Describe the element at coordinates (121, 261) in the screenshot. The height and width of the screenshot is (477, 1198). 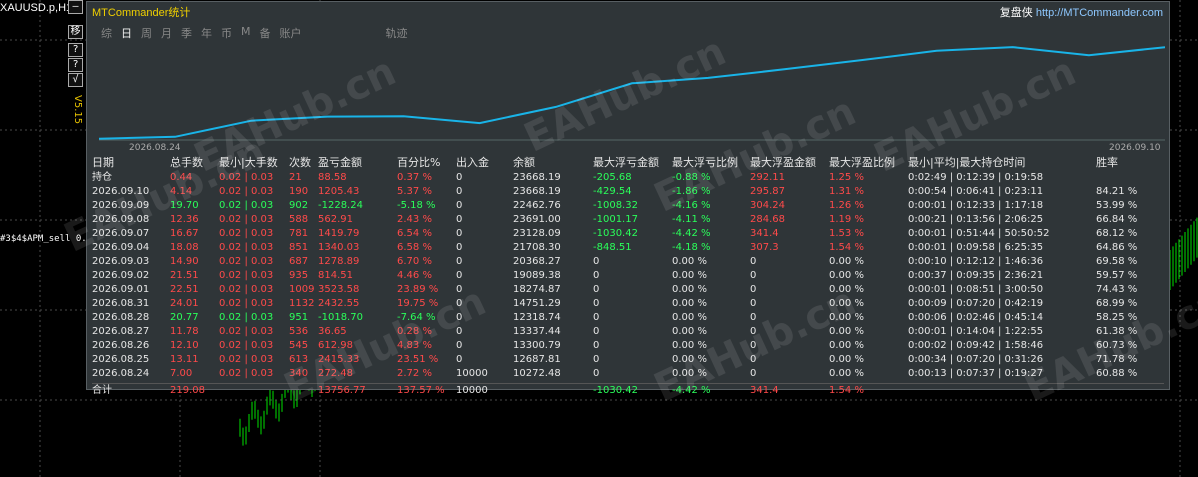
I see `cell-日期: 2026.09.03` at that location.